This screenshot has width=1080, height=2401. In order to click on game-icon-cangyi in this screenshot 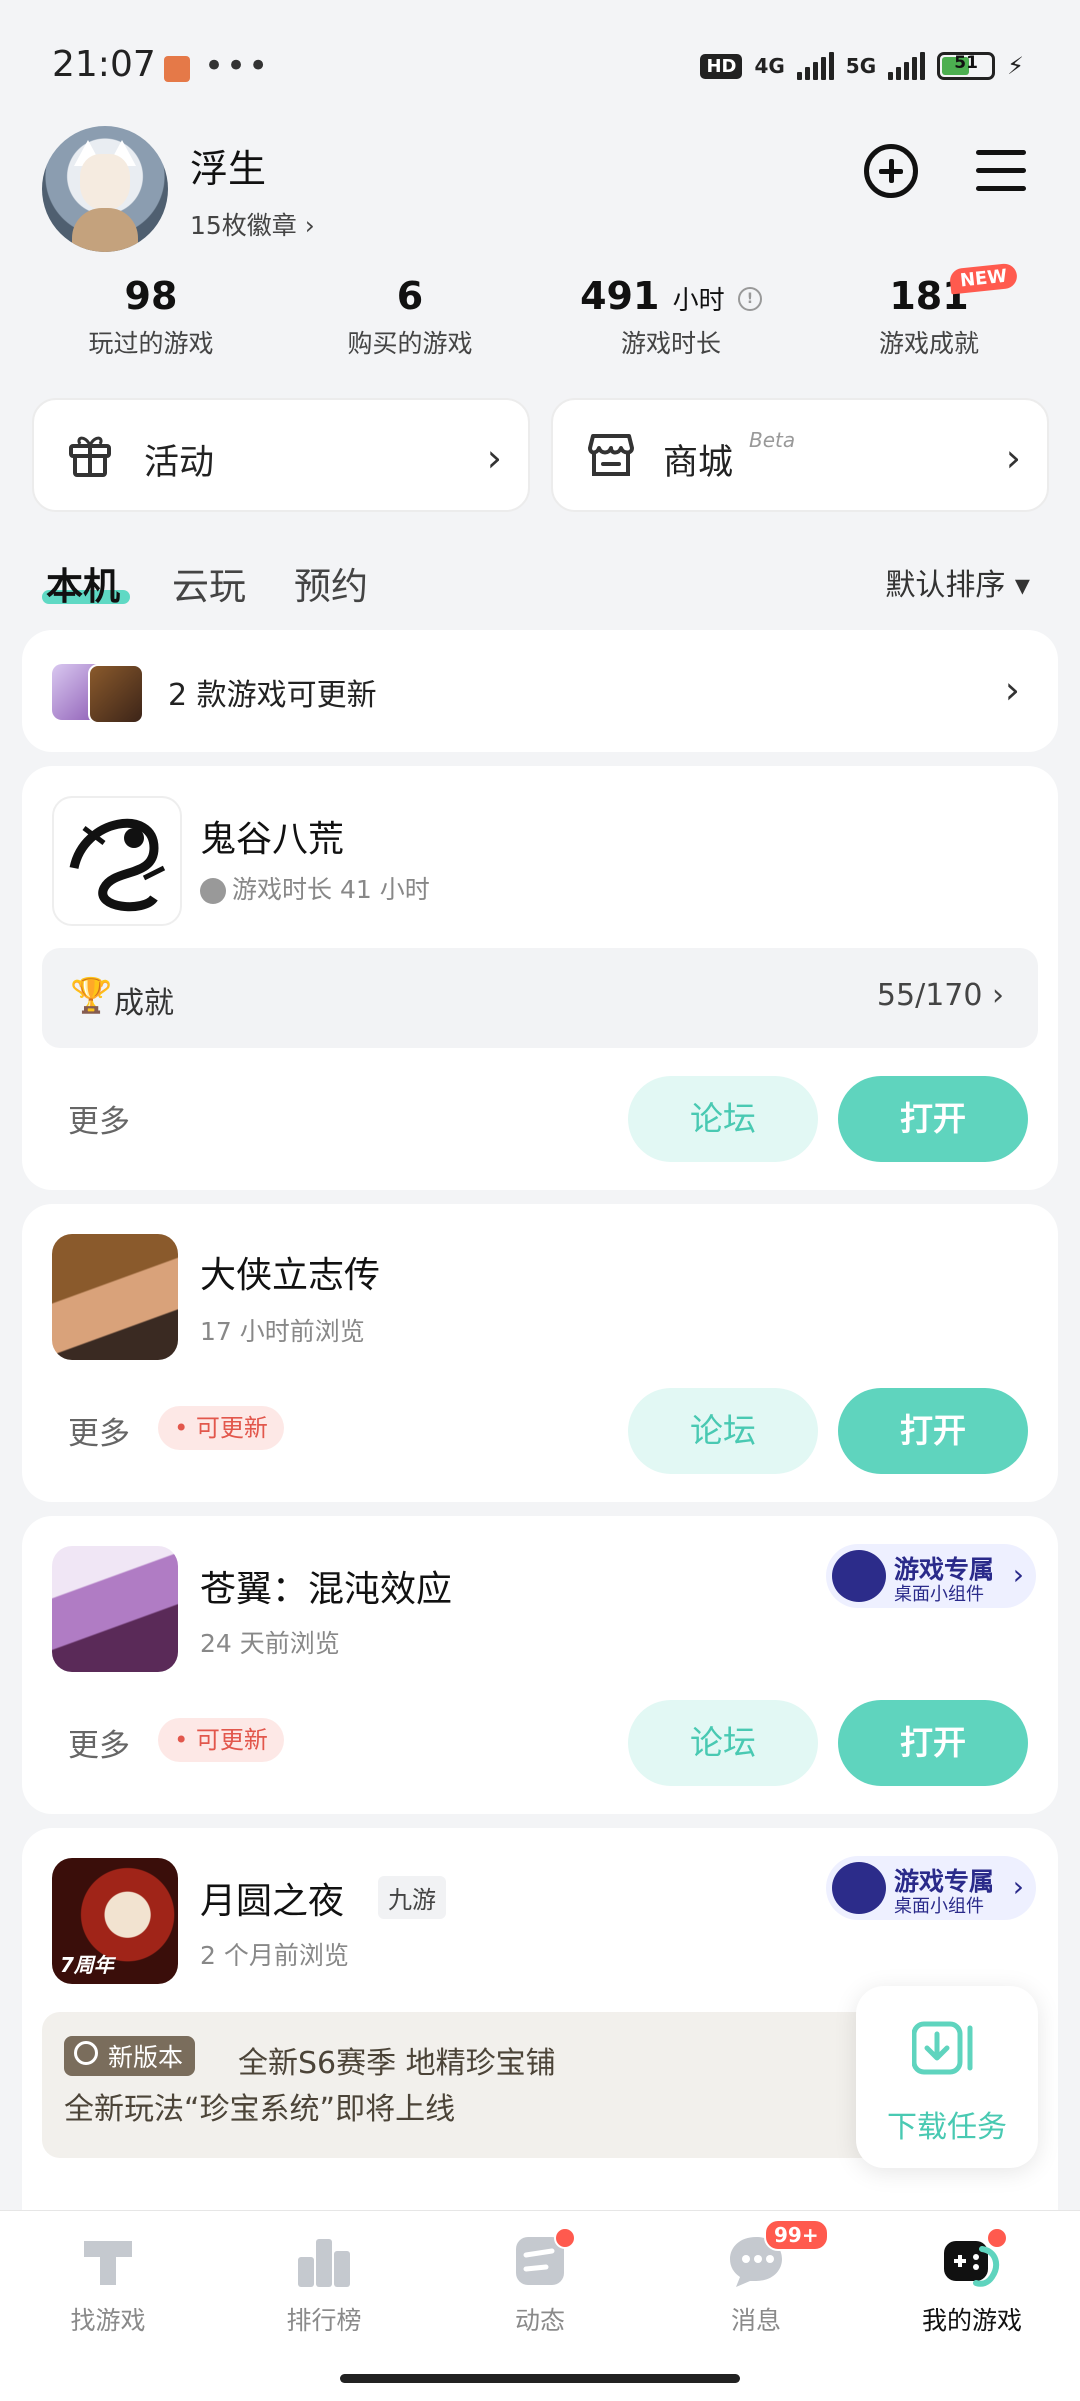, I will do `click(115, 1609)`.